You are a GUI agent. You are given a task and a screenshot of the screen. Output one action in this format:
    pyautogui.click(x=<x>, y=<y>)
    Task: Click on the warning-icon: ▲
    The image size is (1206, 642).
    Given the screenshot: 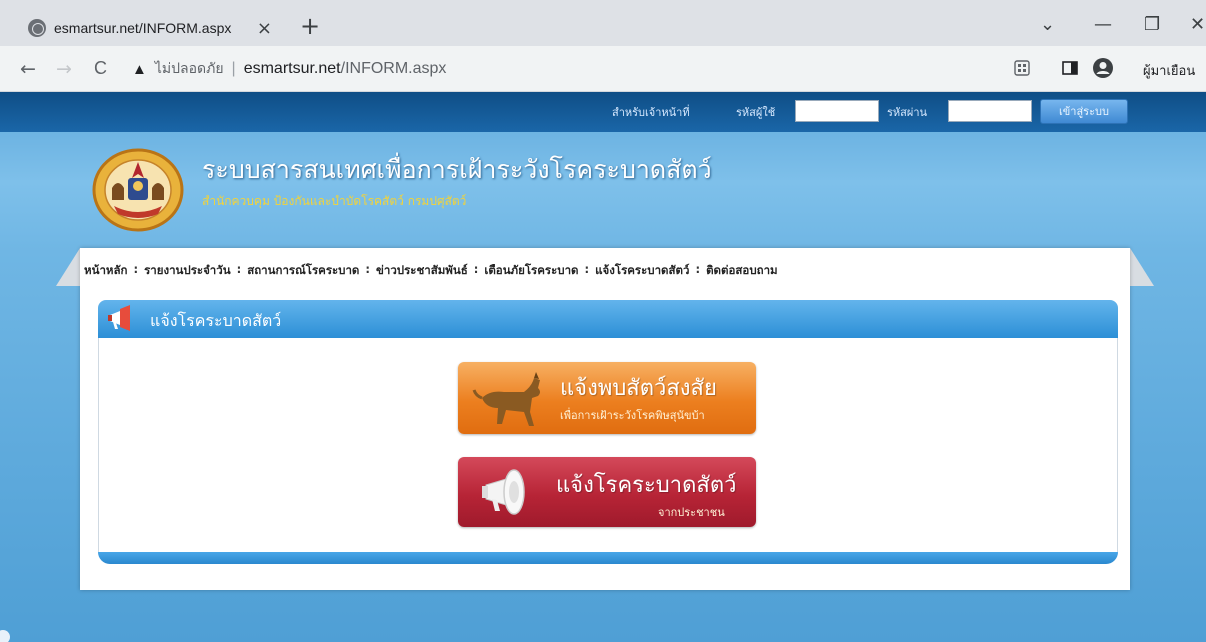 What is the action you would take?
    pyautogui.click(x=139, y=69)
    